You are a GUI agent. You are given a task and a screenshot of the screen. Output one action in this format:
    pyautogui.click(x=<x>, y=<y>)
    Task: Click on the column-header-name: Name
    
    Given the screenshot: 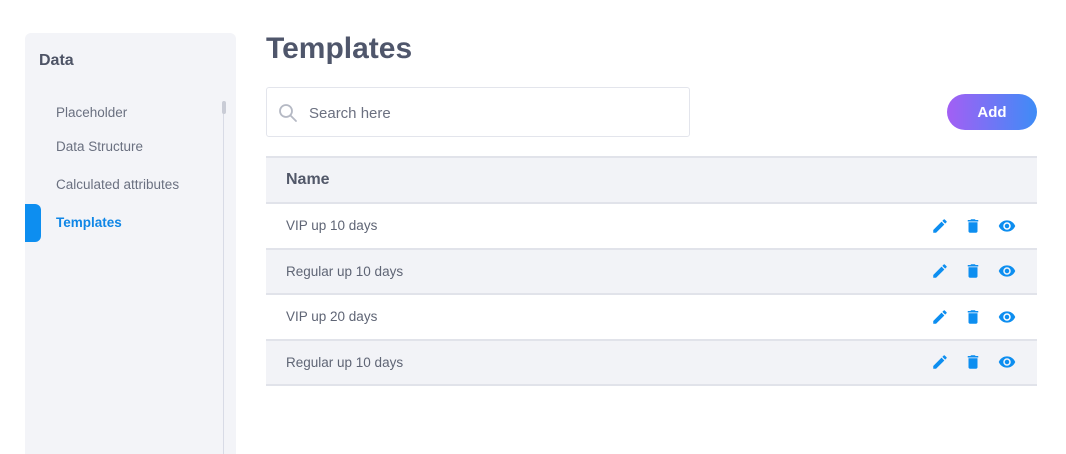 What is the action you would take?
    pyautogui.click(x=308, y=180)
    